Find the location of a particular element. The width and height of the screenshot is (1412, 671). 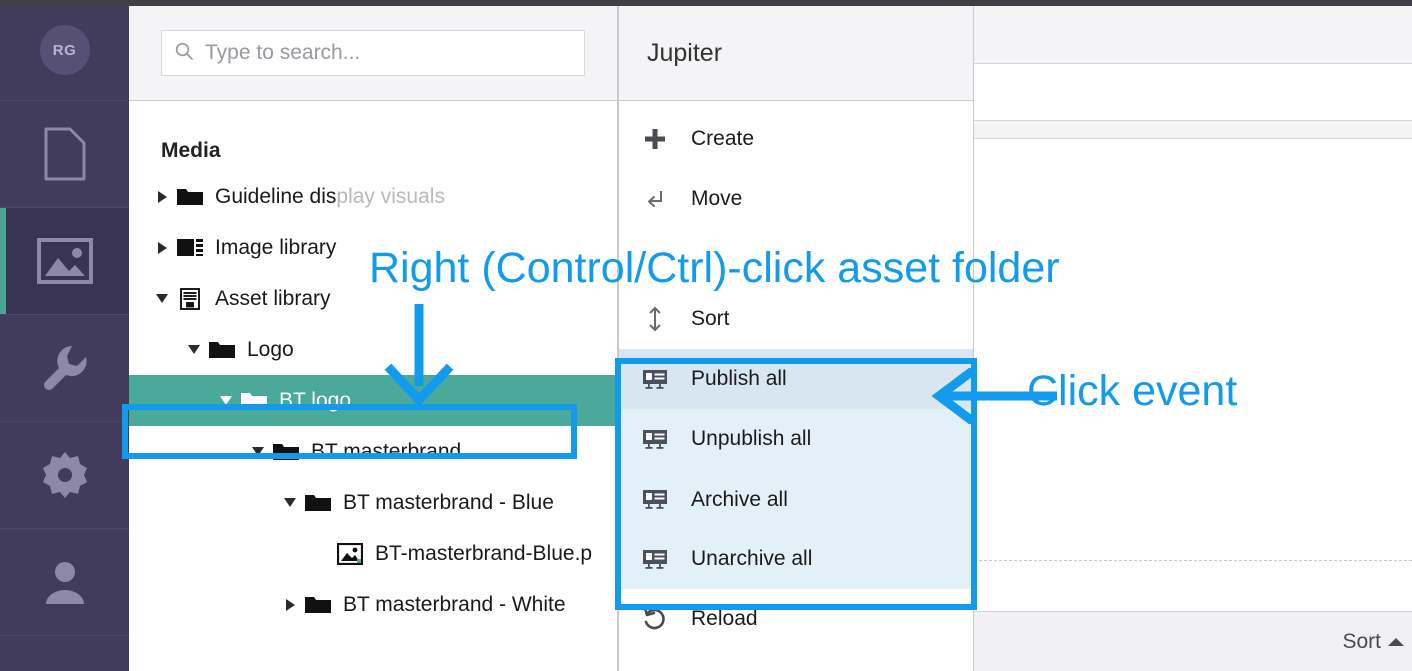

tree-item-label: BT masterbrand - White is located at coordinates (454, 604).